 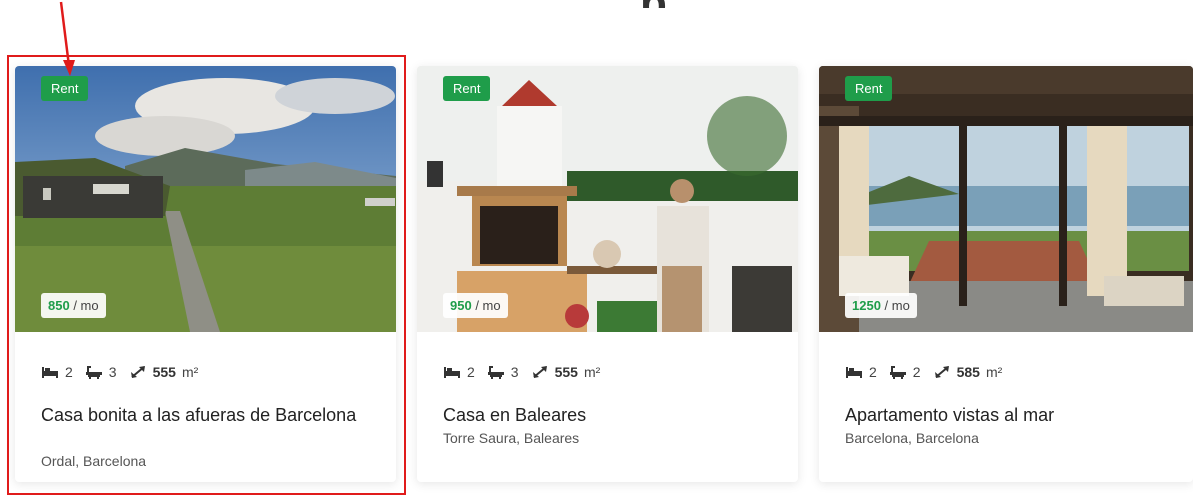 What do you see at coordinates (521, 372) in the screenshot?
I see `listing-features: 2 3 555 m²` at bounding box center [521, 372].